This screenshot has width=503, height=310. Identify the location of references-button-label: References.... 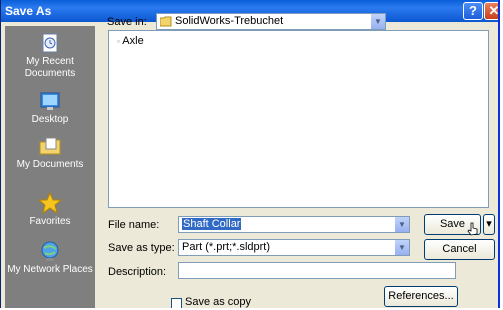
(421, 296).